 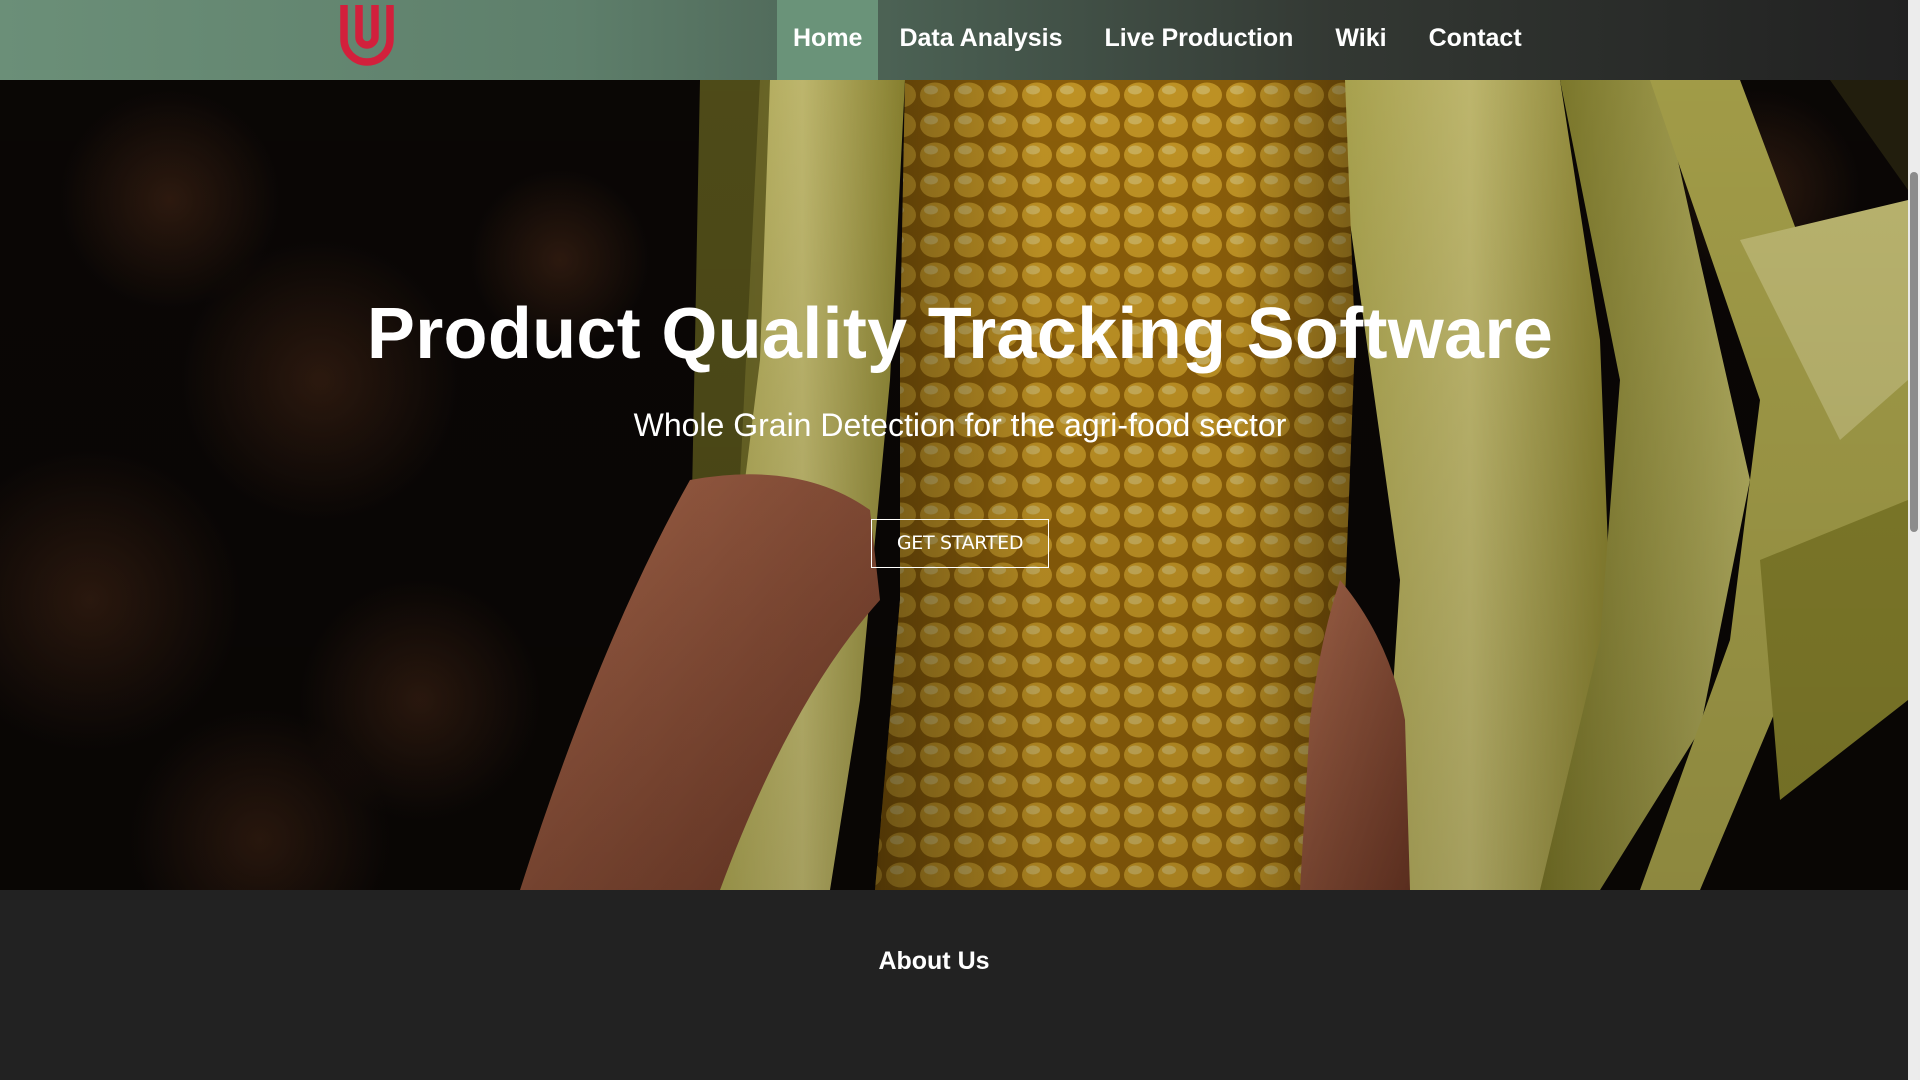 What do you see at coordinates (980, 40) in the screenshot?
I see `nav-item-data-analysis: Data Analysis` at bounding box center [980, 40].